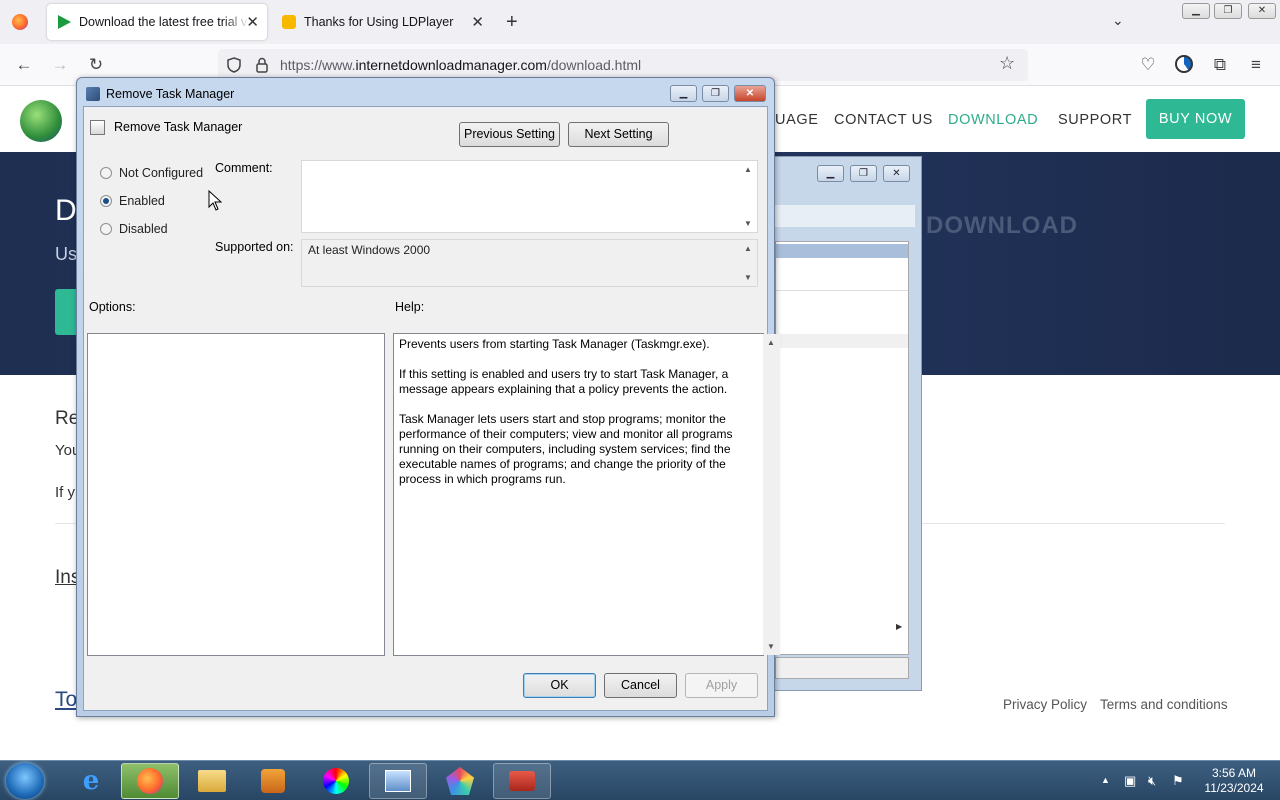 This screenshot has width=1280, height=800. What do you see at coordinates (1256, 65) in the screenshot?
I see `app-menu-icon: ≡` at bounding box center [1256, 65].